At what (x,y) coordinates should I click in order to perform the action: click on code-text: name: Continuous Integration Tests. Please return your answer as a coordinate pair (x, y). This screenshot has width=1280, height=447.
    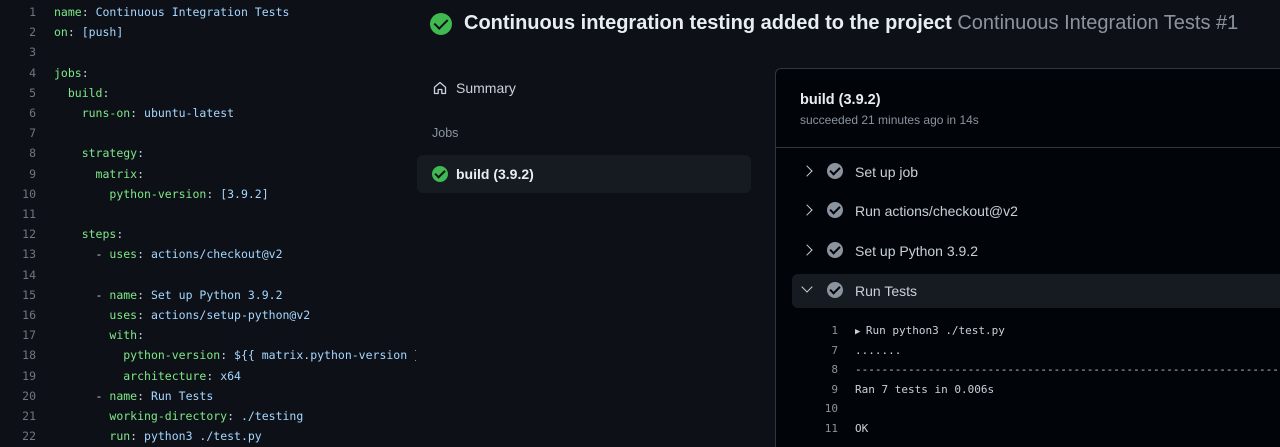
    Looking at the image, I should click on (171, 12).